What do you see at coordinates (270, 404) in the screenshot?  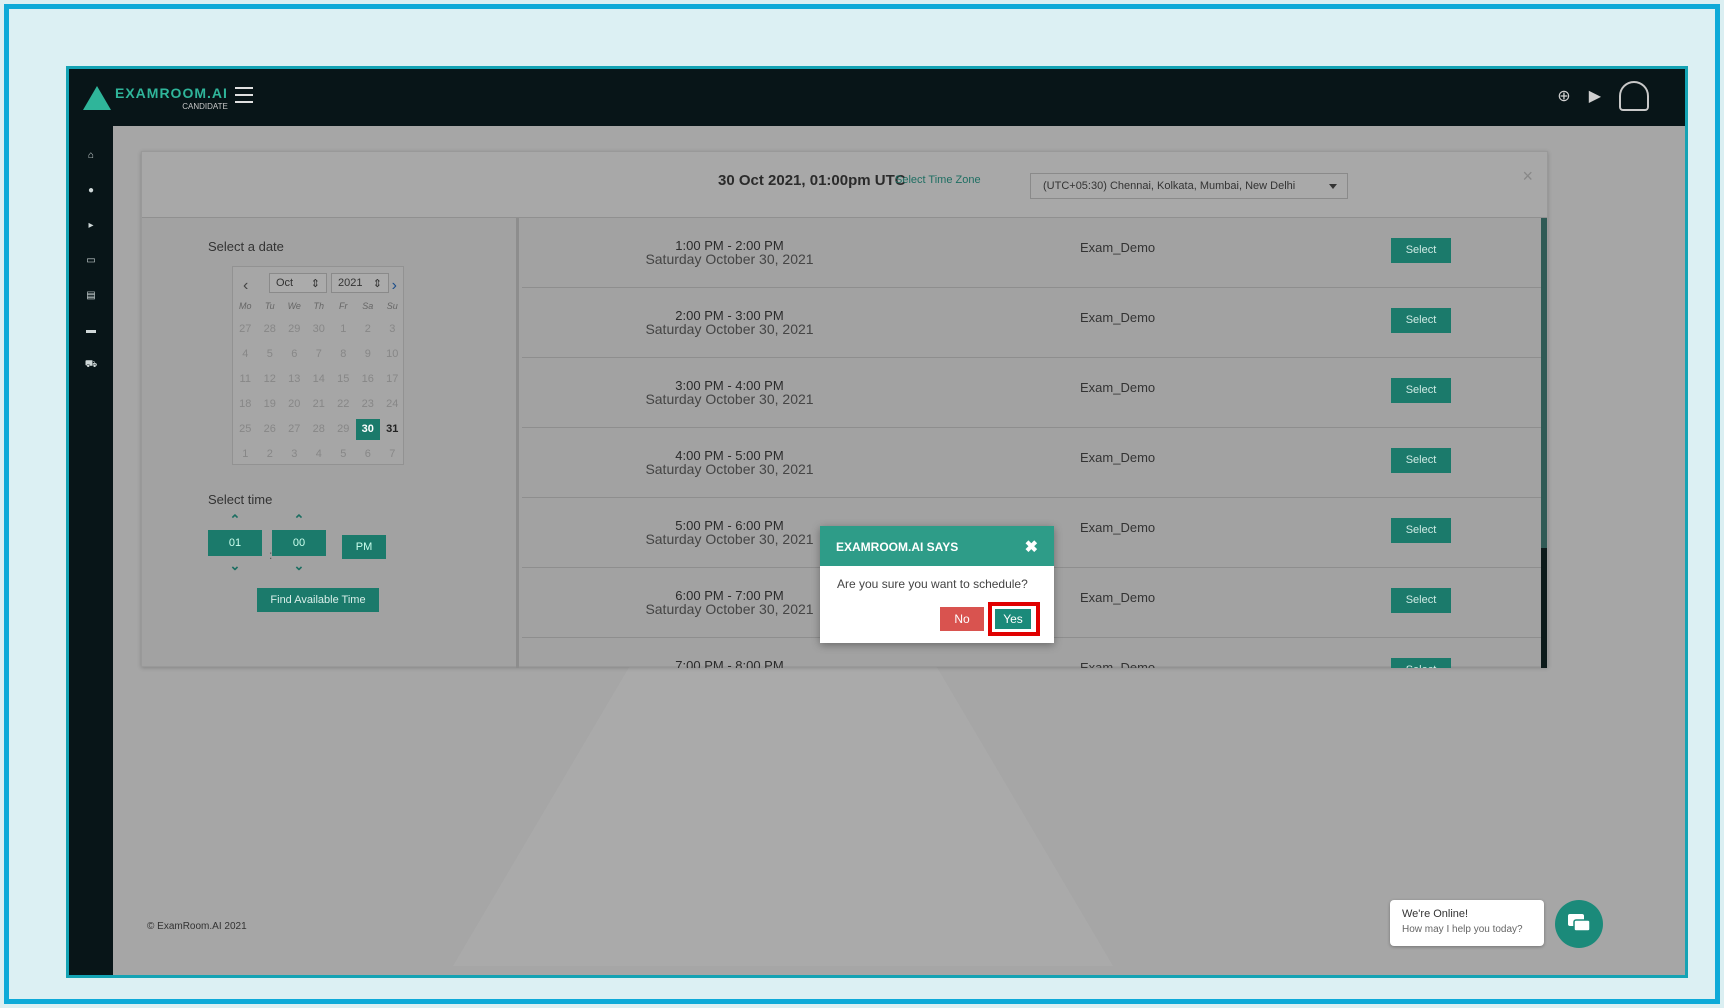 I see `calendar-day: 19` at bounding box center [270, 404].